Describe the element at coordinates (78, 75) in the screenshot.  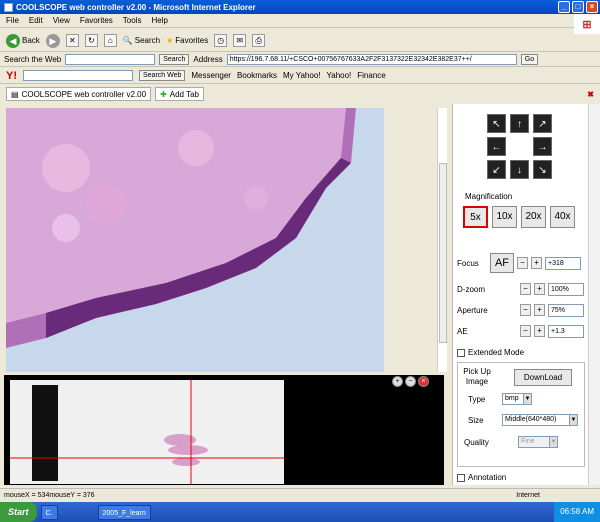
I see `yahoo-search-input` at that location.